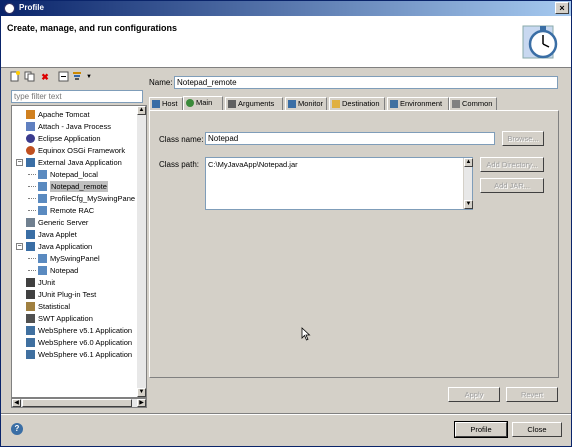  What do you see at coordinates (254, 103) in the screenshot?
I see `tab-arguments: Arguments` at bounding box center [254, 103].